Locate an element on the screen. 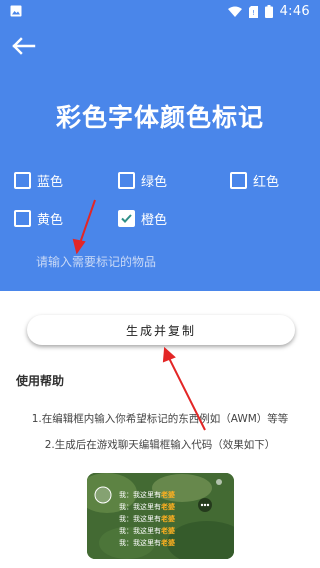  checkbox-label: 黄色 is located at coordinates (50, 220).